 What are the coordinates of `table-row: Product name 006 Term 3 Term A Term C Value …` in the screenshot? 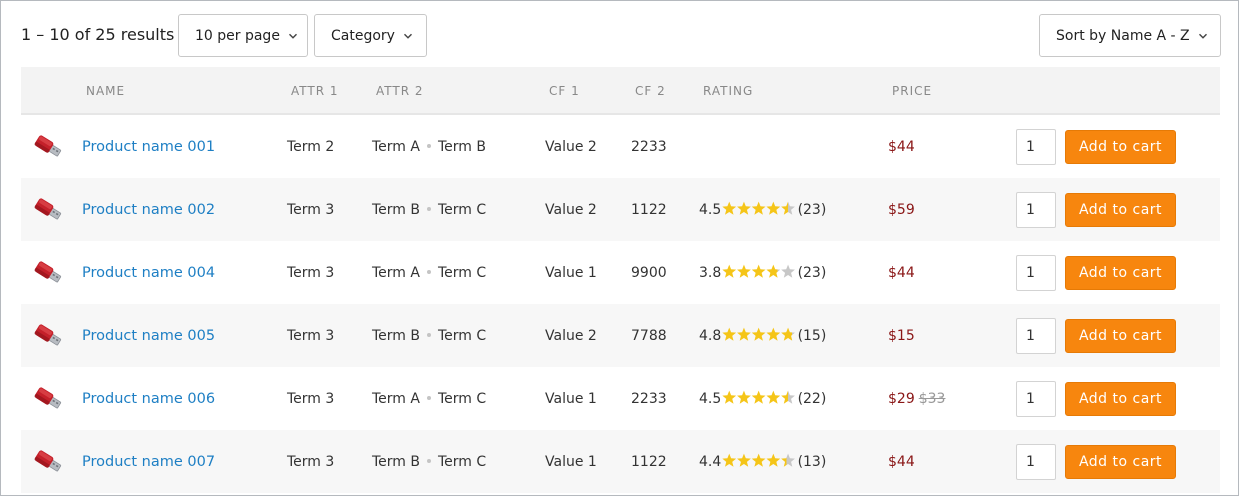 It's located at (620, 398).